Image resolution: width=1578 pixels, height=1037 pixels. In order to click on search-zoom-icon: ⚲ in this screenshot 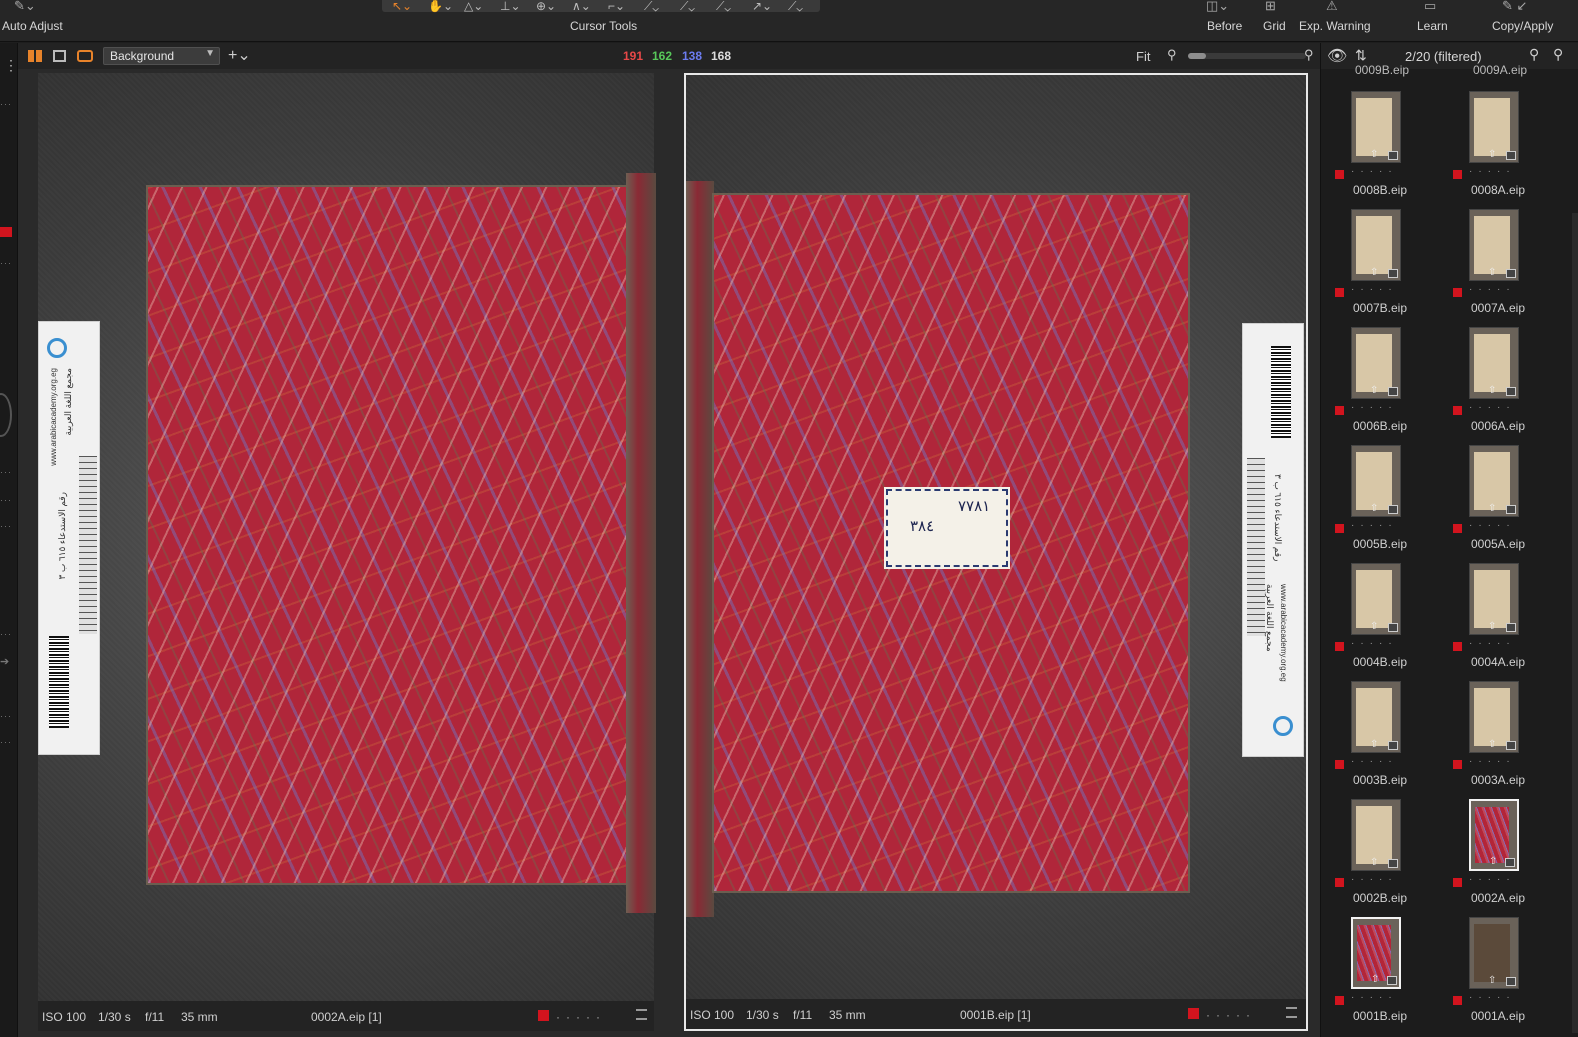, I will do `click(1534, 54)`.